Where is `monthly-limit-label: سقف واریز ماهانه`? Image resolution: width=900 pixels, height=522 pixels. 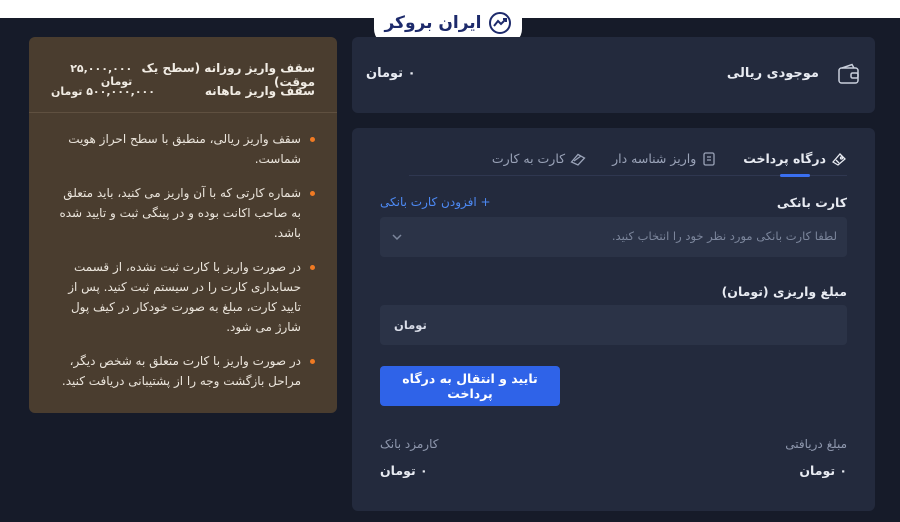
monthly-limit-label: سقف واریز ماهانه is located at coordinates (259, 91).